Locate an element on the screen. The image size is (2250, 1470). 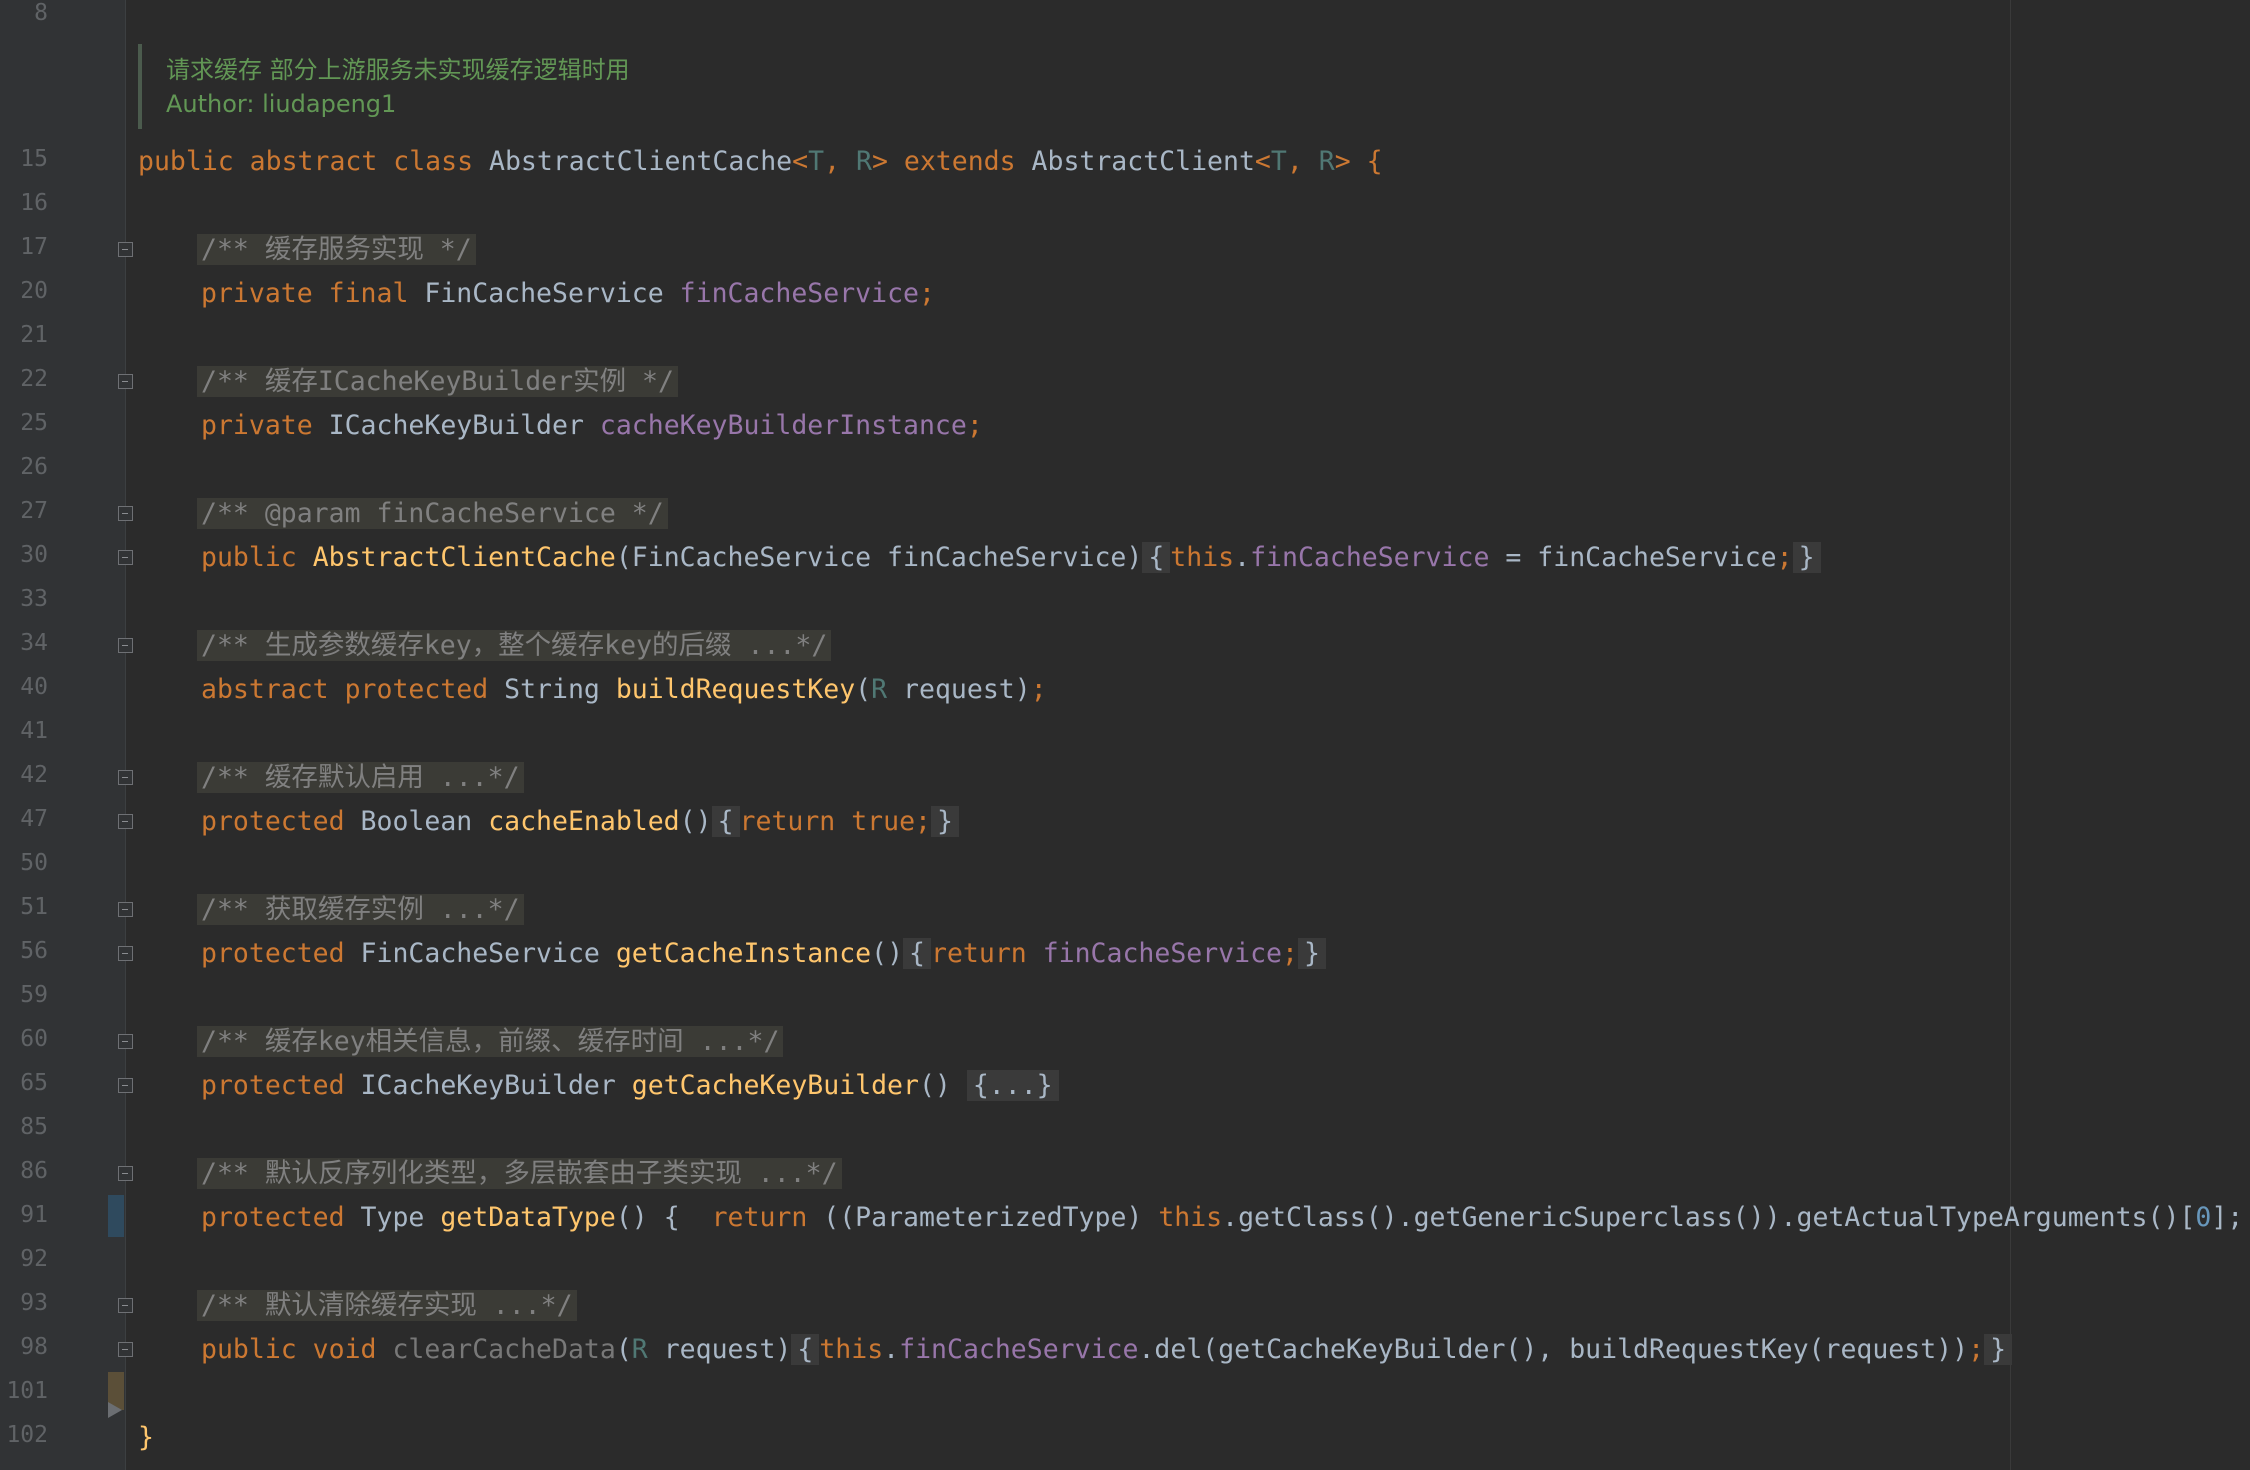
line-number: 41 is located at coordinates (34, 731).